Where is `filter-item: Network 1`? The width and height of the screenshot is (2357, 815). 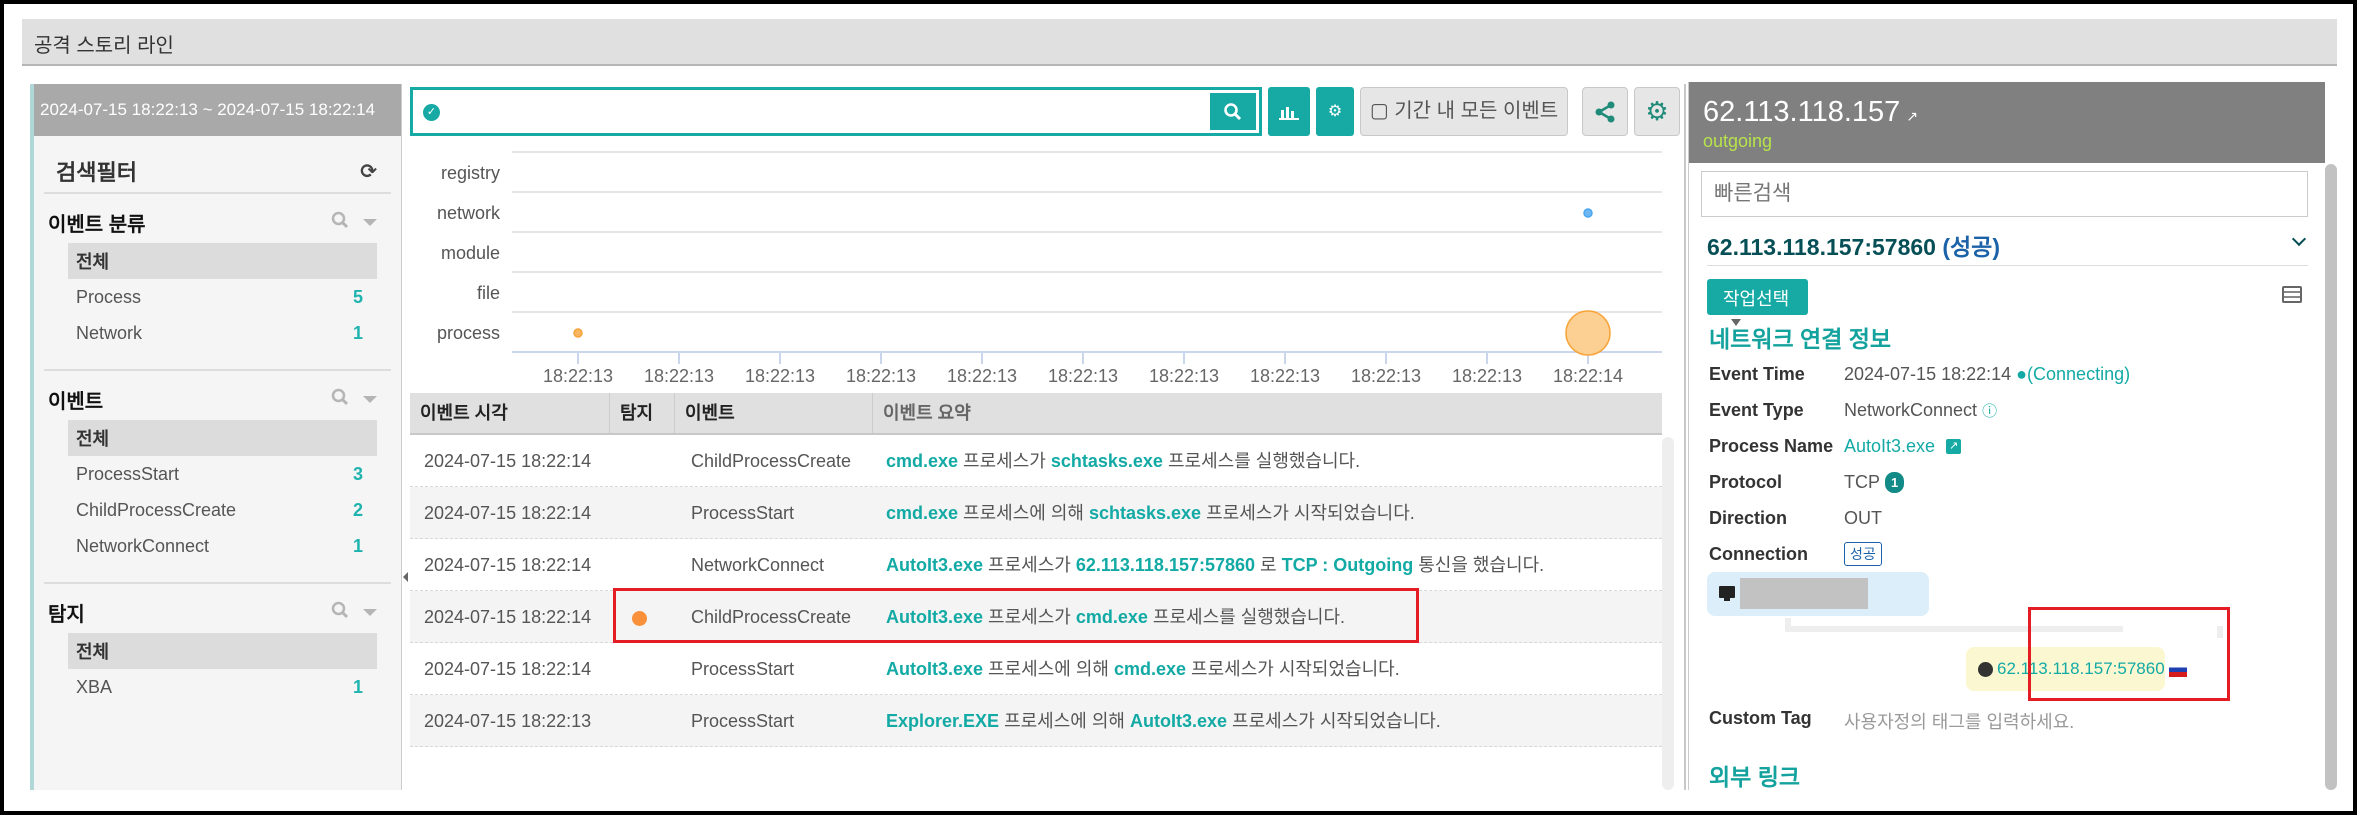
filter-item: Network 1 is located at coordinates (222, 333).